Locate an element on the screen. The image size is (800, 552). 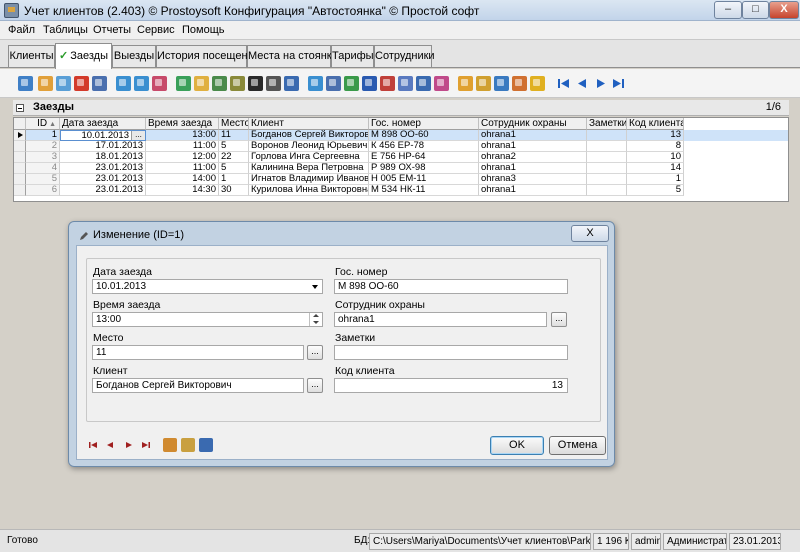
record-counter: 1/6 is located at coordinates (773, 107).